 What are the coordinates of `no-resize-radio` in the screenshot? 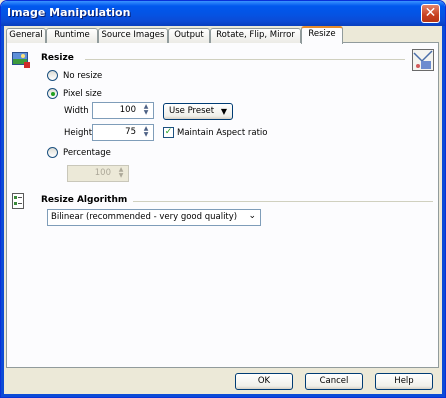 It's located at (52, 75).